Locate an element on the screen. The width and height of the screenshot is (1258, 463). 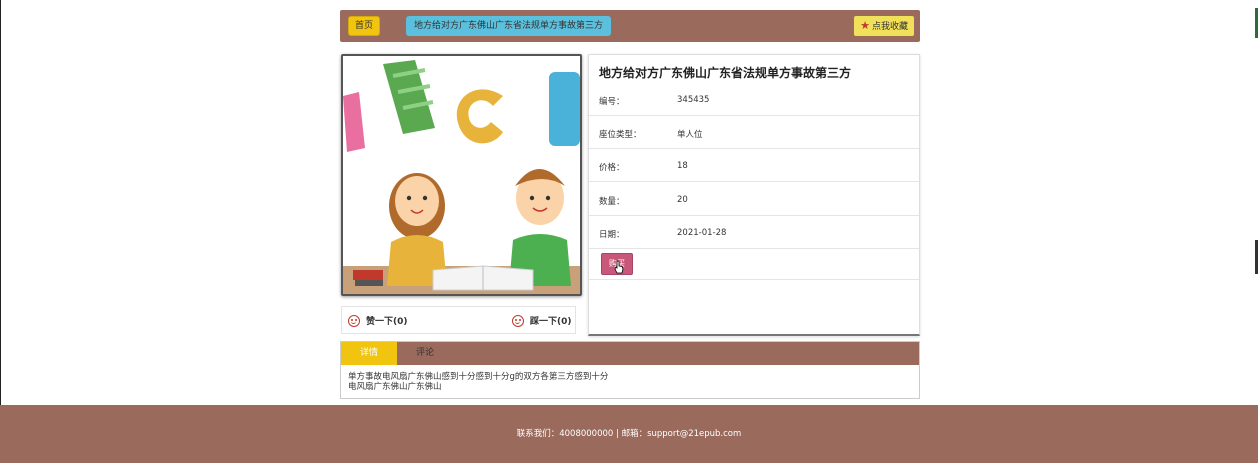
field-label: 数量： is located at coordinates (612, 202).